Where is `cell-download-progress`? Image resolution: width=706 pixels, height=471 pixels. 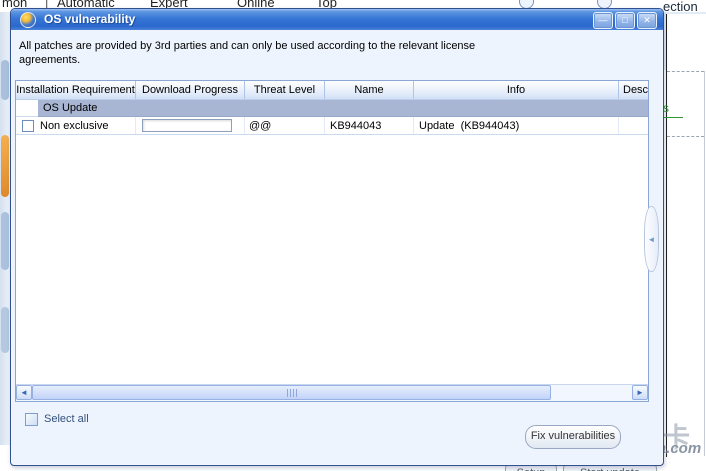 cell-download-progress is located at coordinates (190, 125).